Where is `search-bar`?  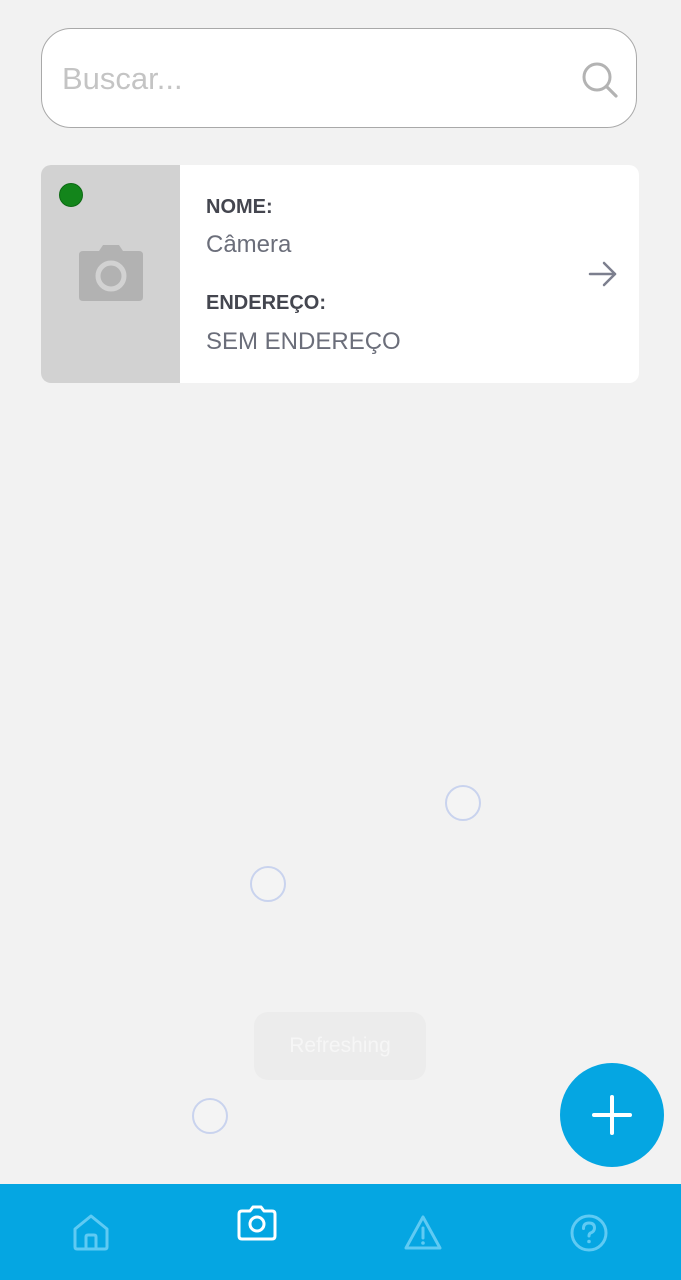
search-bar is located at coordinates (339, 78).